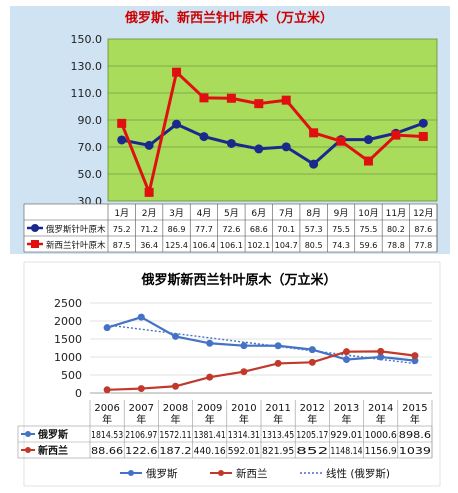 The image size is (458, 493). I want to click on chart1-data-label: 104.7, so click(286, 245).